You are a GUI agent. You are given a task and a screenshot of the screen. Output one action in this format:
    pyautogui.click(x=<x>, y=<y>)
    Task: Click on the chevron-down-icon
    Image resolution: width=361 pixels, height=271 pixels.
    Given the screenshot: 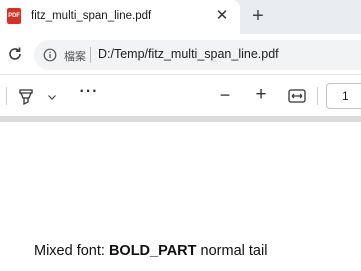 What is the action you would take?
    pyautogui.click(x=52, y=96)
    